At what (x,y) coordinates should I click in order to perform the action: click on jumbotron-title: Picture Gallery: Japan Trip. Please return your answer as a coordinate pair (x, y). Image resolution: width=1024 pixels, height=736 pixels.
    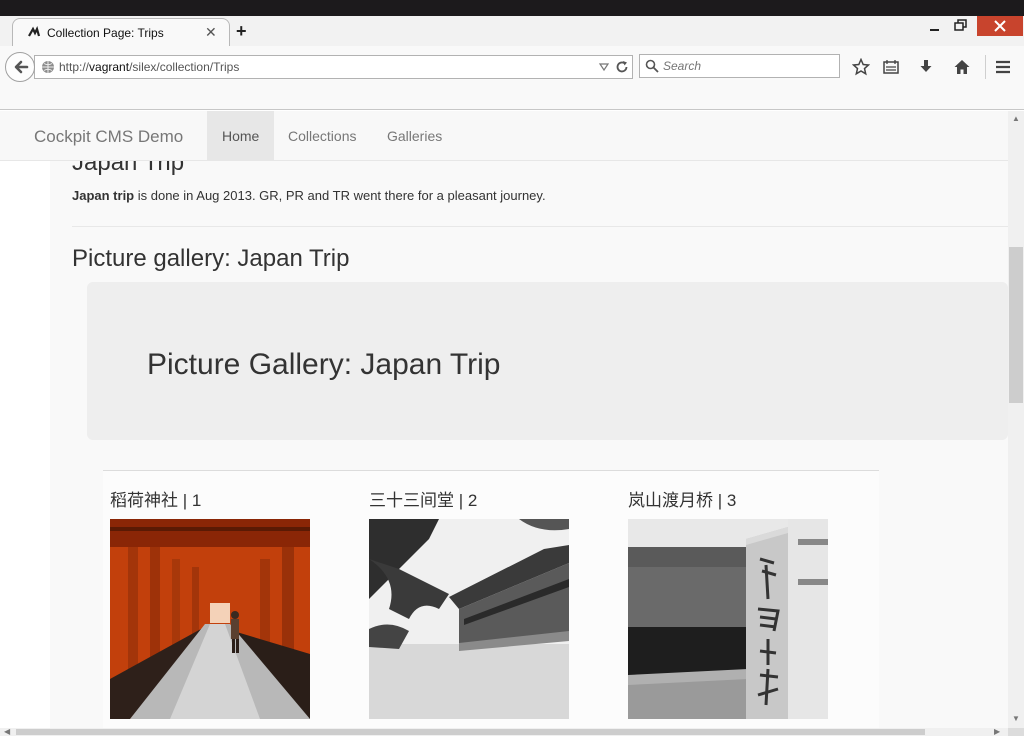
    Looking at the image, I should click on (324, 364).